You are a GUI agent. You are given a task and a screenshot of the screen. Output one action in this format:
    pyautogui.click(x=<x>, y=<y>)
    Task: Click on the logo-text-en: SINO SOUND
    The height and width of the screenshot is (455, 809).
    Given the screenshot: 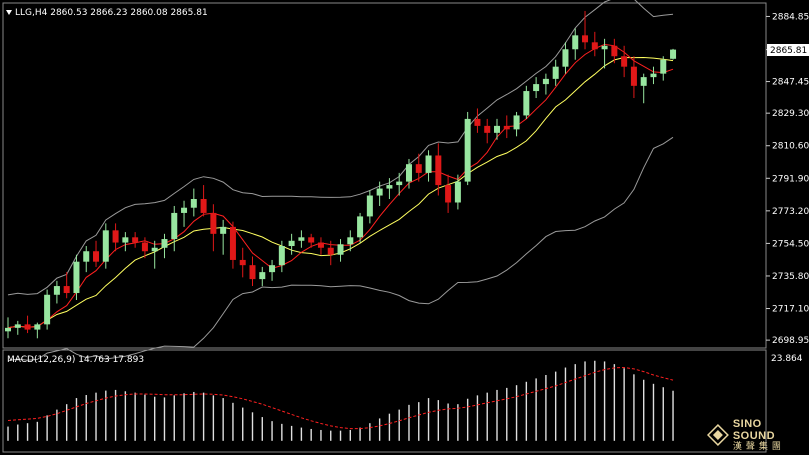 What is the action you would take?
    pyautogui.click(x=754, y=429)
    